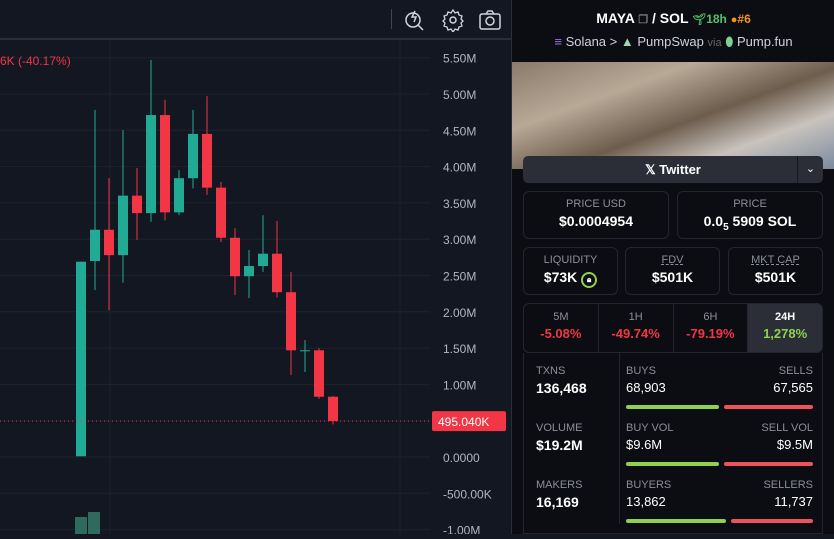 The width and height of the screenshot is (834, 539). What do you see at coordinates (674, 382) in the screenshot?
I see `stats-row-txns: TXNS 136,468 BUYS 68,903 SELLS 67,565` at bounding box center [674, 382].